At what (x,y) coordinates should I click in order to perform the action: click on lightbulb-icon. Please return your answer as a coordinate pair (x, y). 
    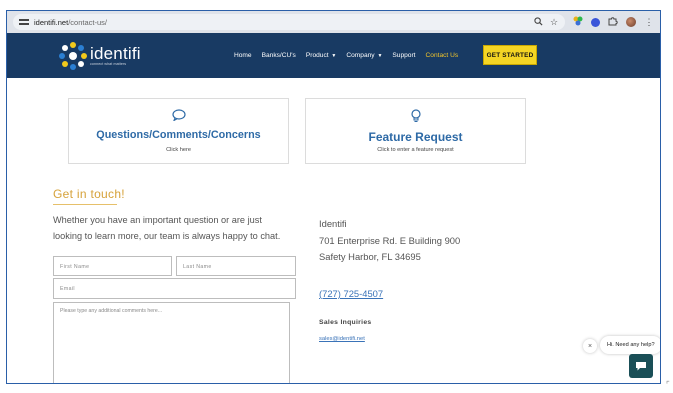
    Looking at the image, I should click on (415, 116).